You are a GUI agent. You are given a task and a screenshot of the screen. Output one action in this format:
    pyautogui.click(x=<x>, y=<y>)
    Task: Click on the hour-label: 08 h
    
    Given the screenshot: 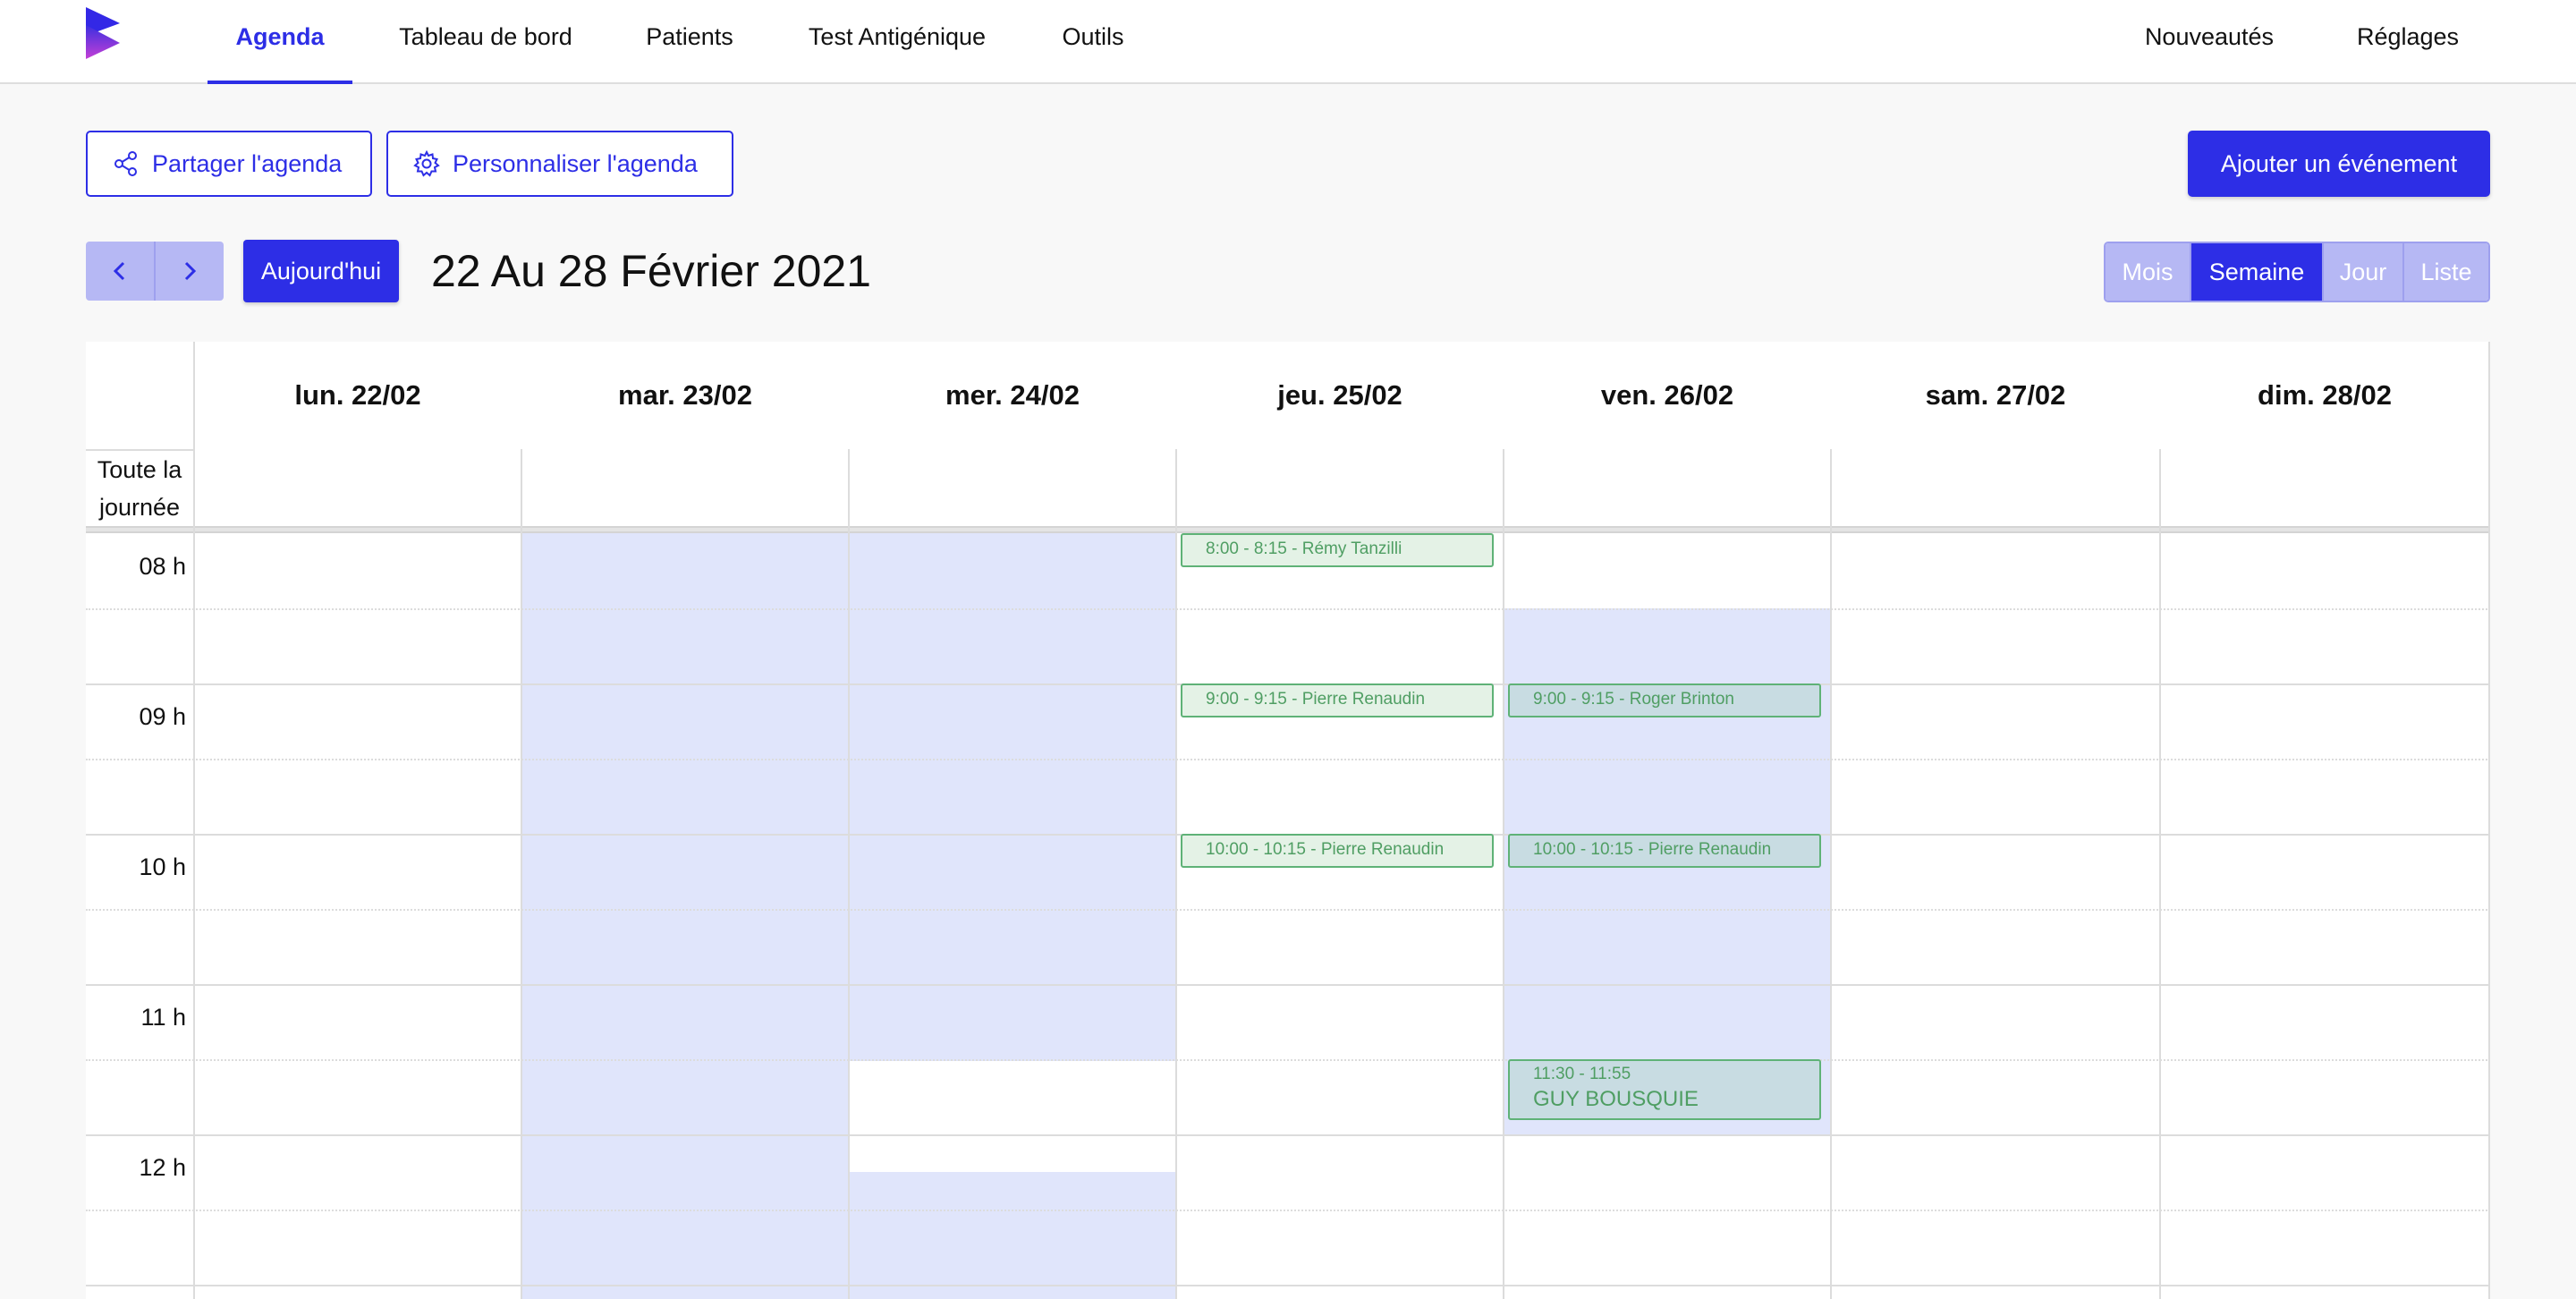 What is the action you would take?
    pyautogui.click(x=162, y=566)
    